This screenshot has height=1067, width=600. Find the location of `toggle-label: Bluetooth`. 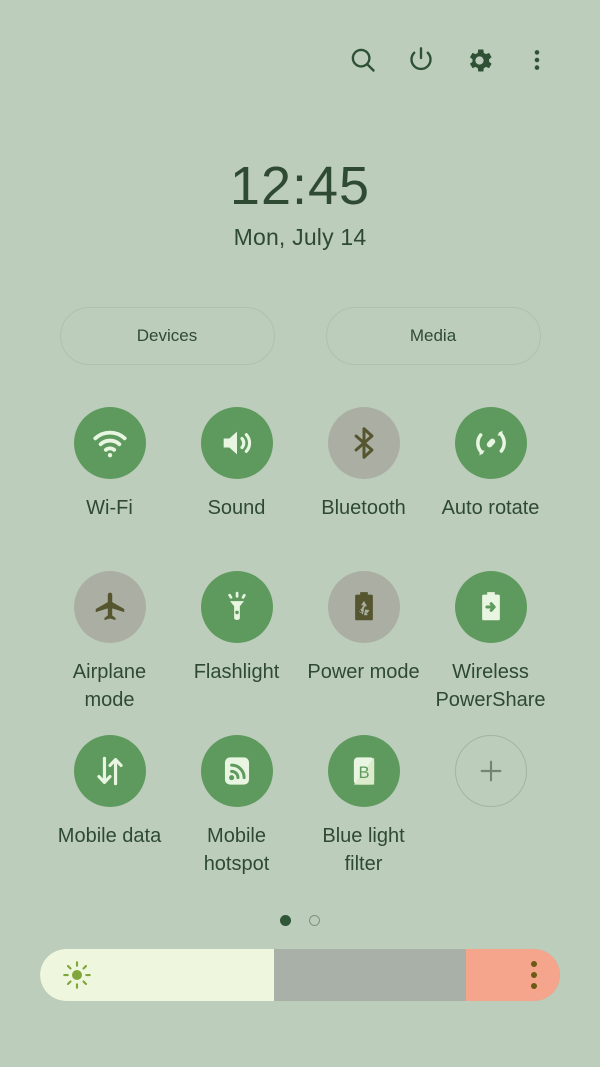

toggle-label: Bluetooth is located at coordinates (363, 507).